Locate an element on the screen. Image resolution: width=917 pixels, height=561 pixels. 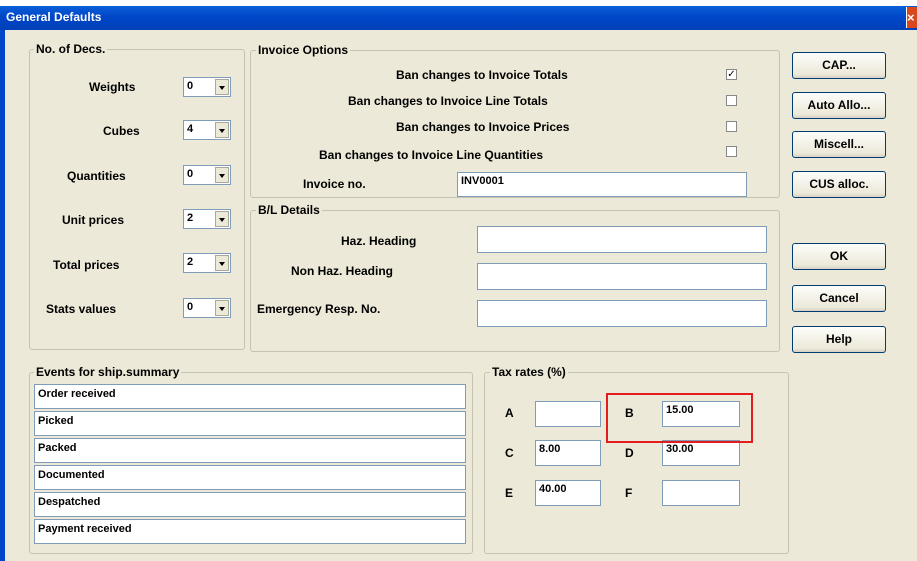
ok-button: OK is located at coordinates (839, 256).